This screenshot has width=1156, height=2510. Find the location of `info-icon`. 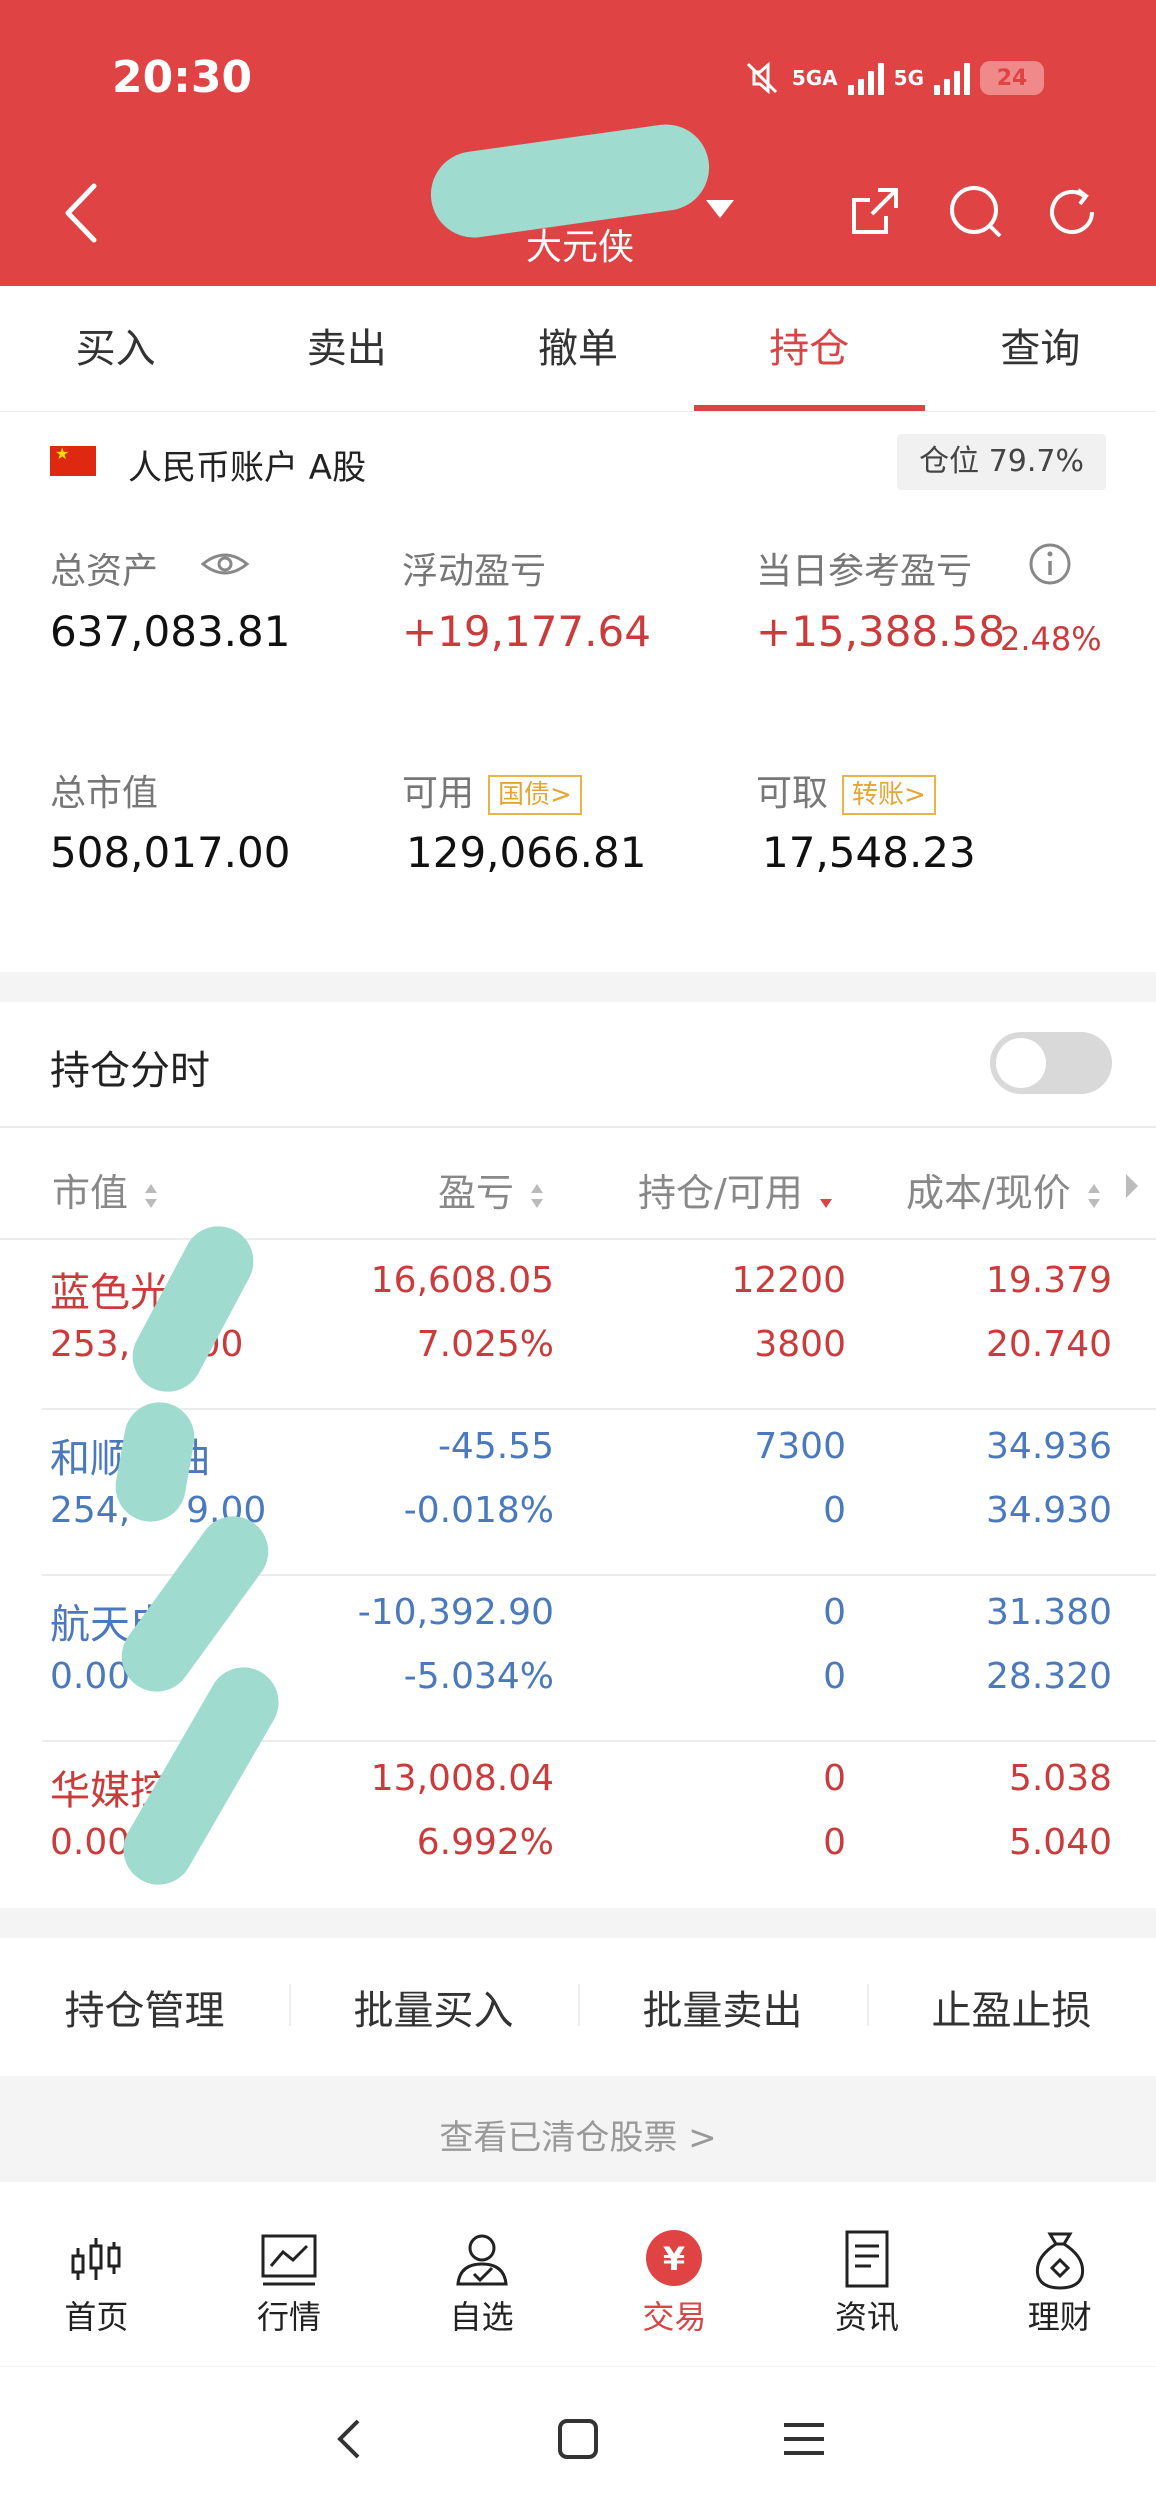

info-icon is located at coordinates (1050, 564).